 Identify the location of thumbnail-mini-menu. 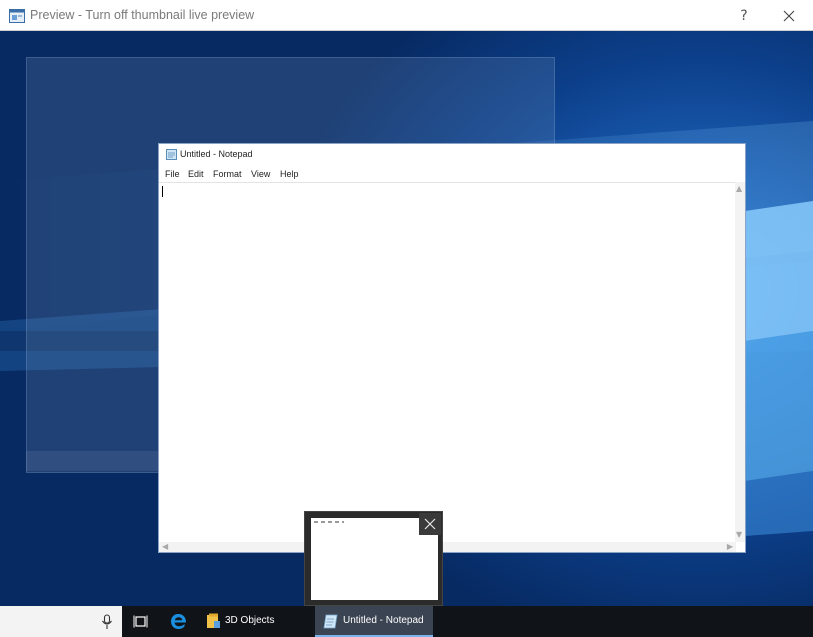
(329, 522).